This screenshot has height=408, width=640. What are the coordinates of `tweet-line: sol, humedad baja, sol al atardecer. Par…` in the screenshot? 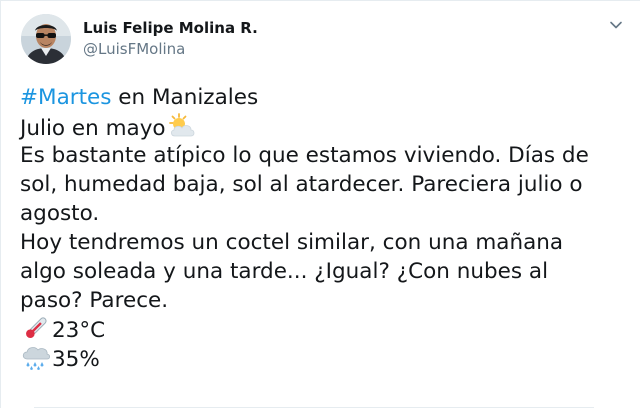 It's located at (301, 184).